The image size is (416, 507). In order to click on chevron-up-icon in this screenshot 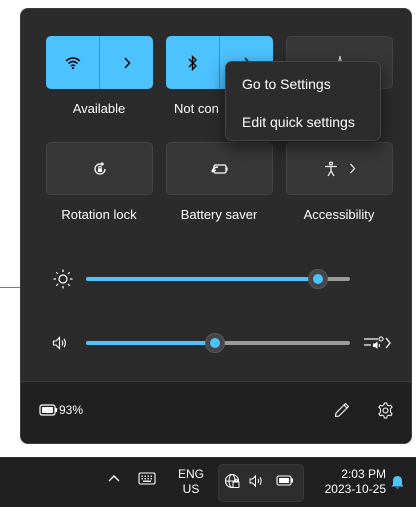, I will do `click(114, 478)`.